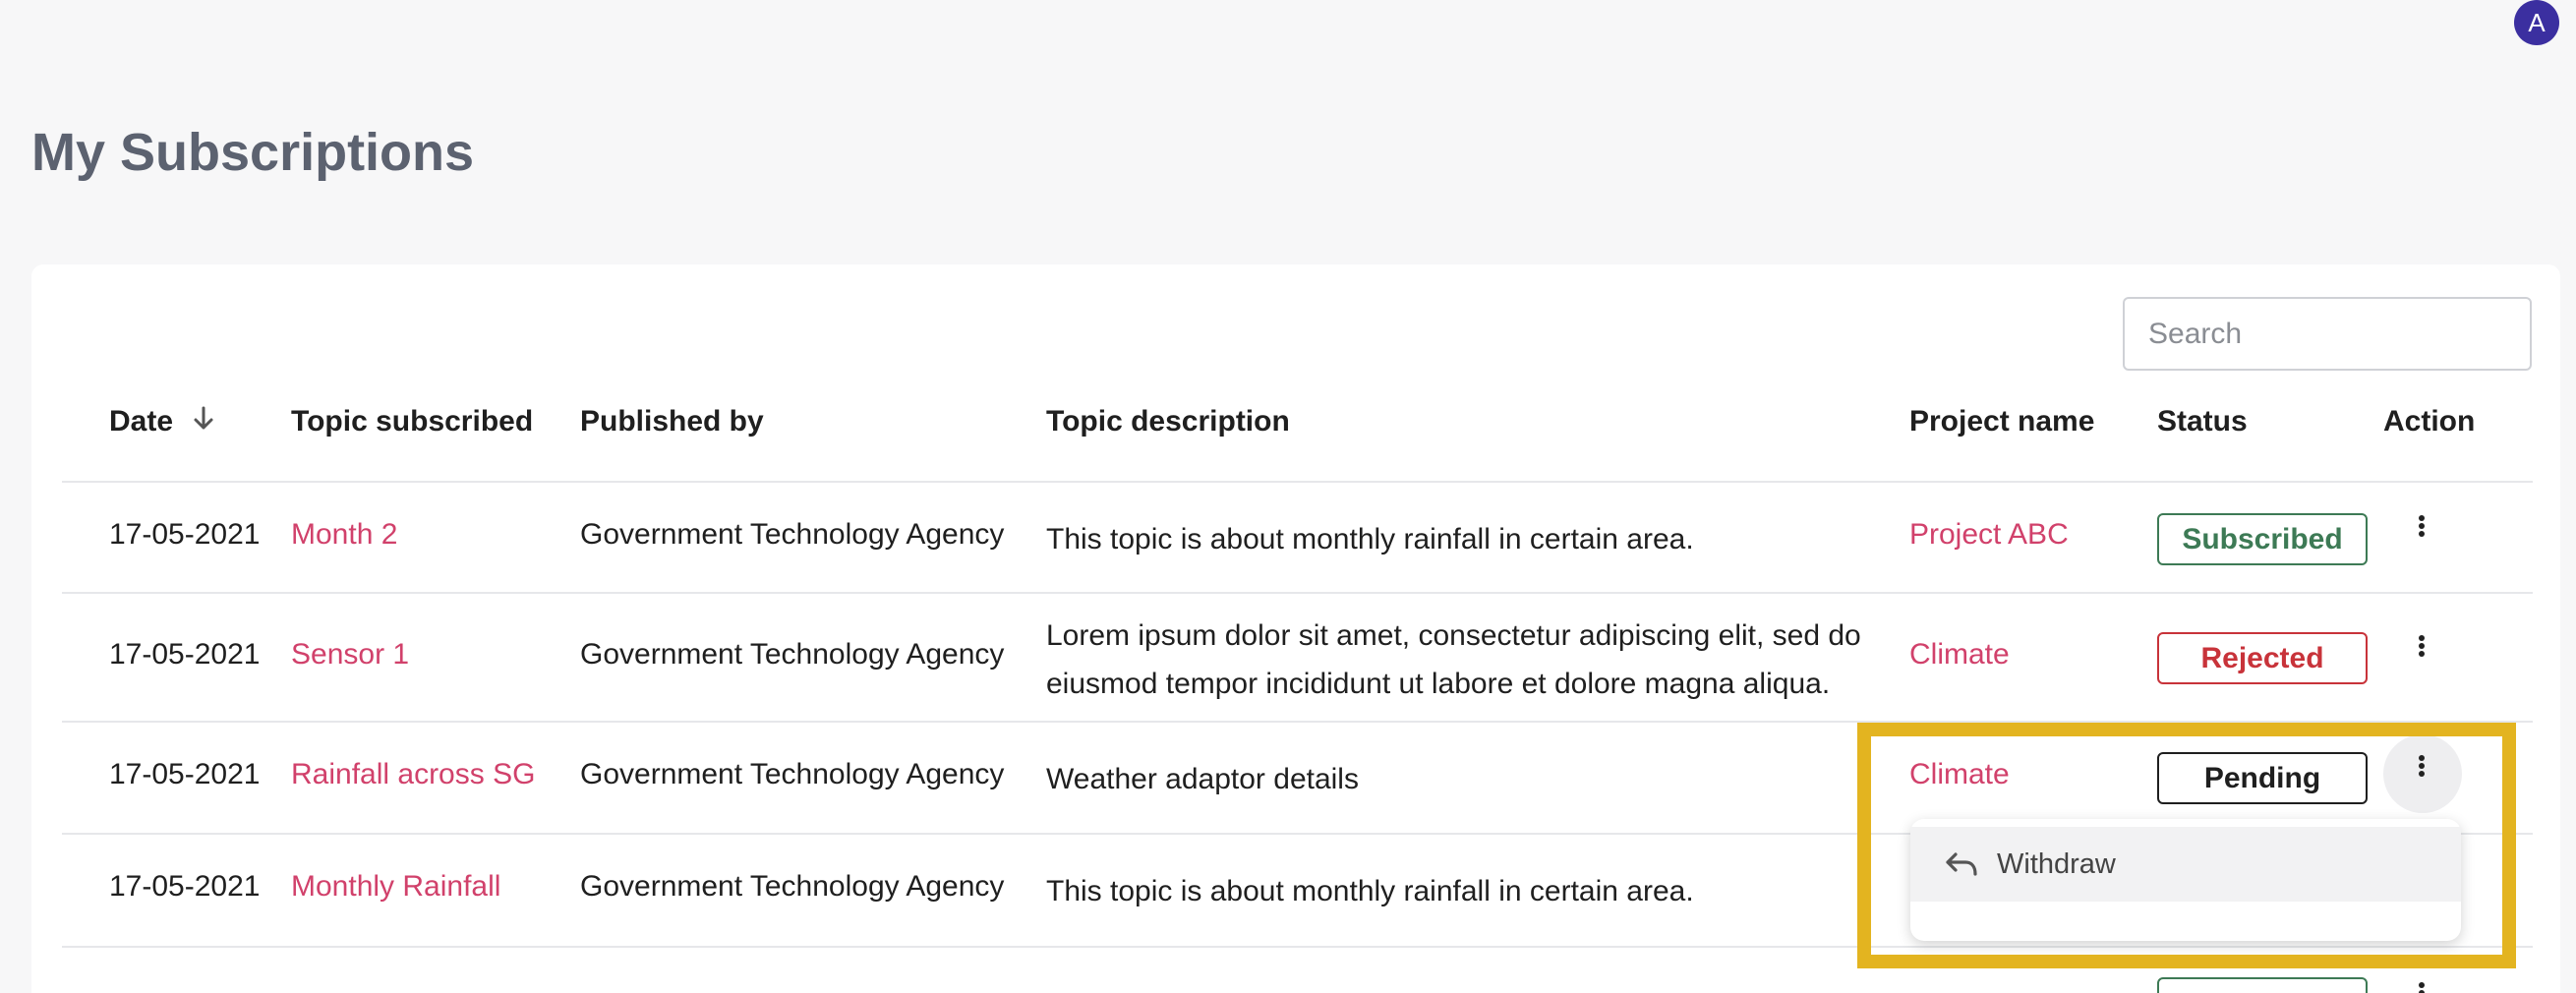  Describe the element at coordinates (2001, 421) in the screenshot. I see `column-header-project: Project name` at that location.